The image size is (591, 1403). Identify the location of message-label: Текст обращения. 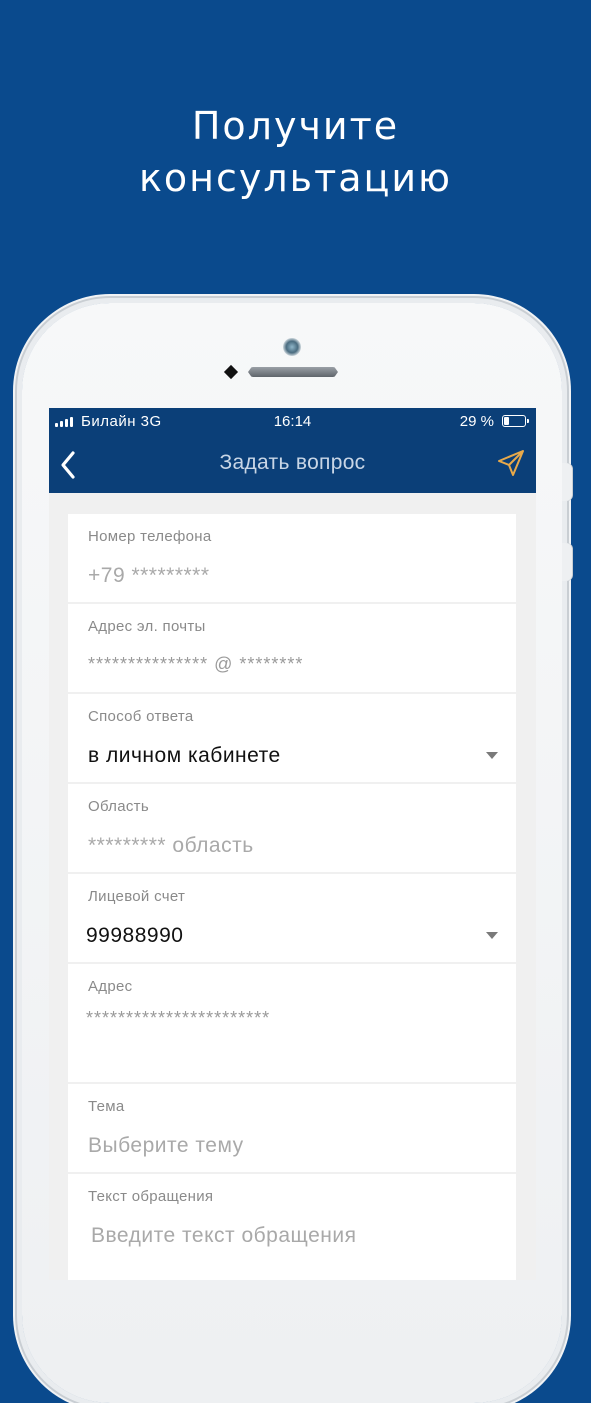
(151, 1196).